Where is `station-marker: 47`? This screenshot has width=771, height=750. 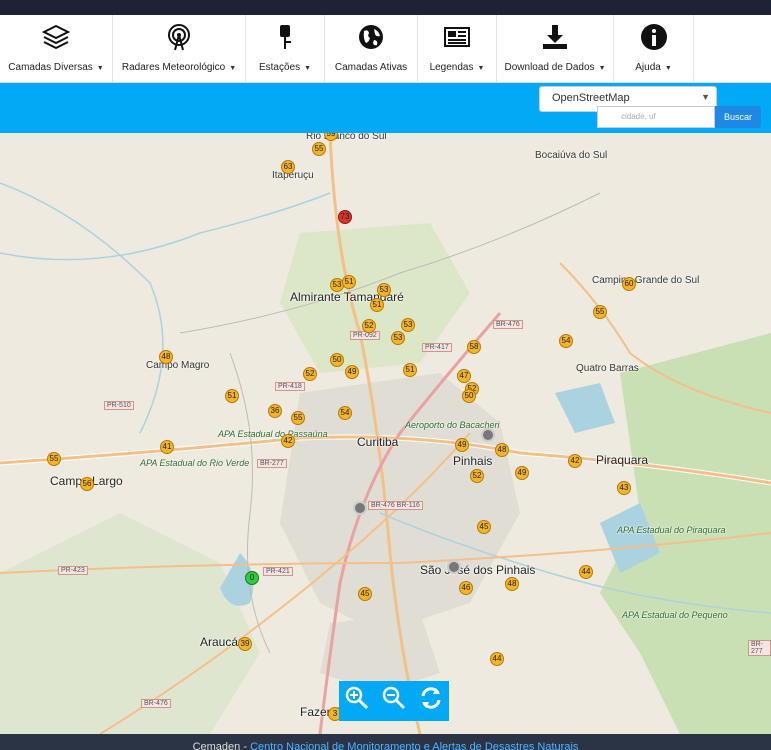
station-marker: 47 is located at coordinates (464, 376).